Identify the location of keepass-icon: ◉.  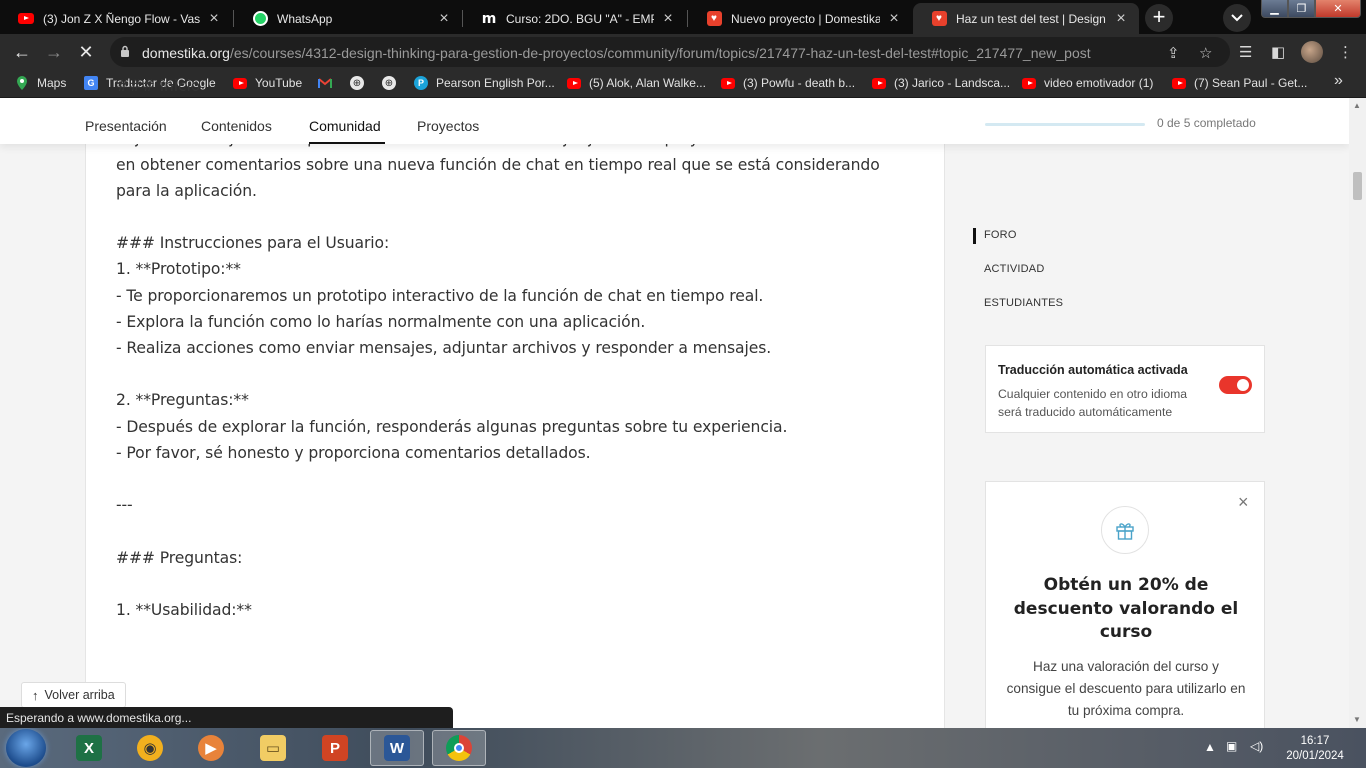
(150, 748).